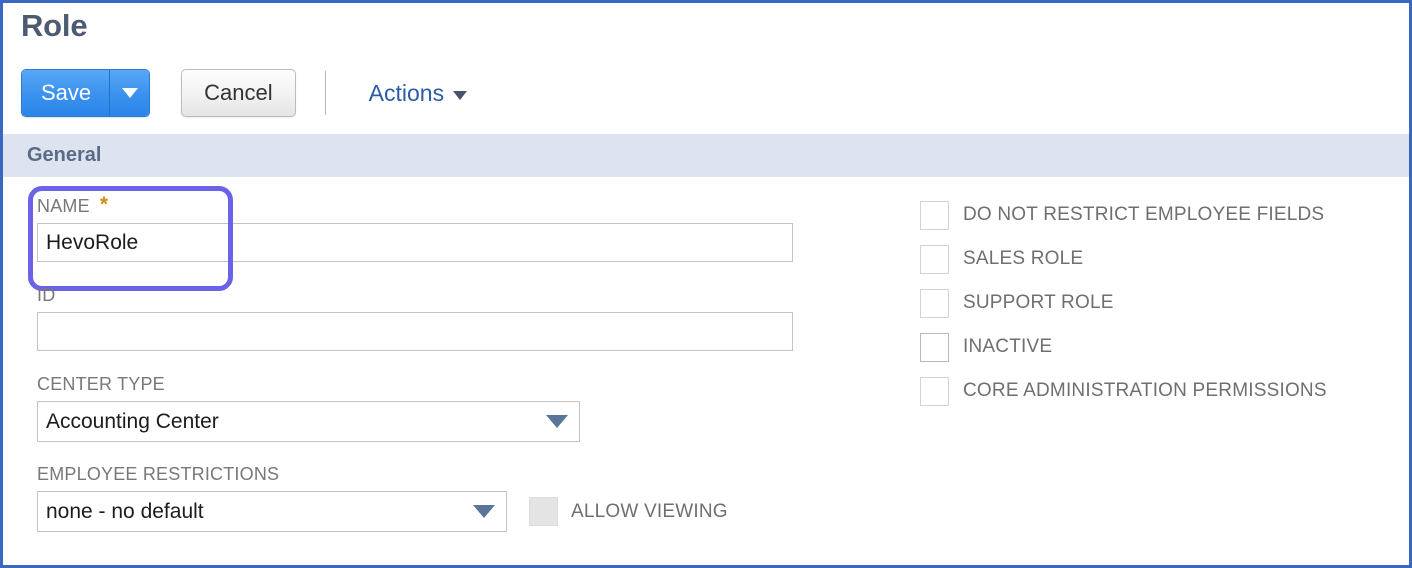 Image resolution: width=1412 pixels, height=568 pixels. Describe the element at coordinates (934, 391) in the screenshot. I see `core-administration-permissions-checkbox` at that location.